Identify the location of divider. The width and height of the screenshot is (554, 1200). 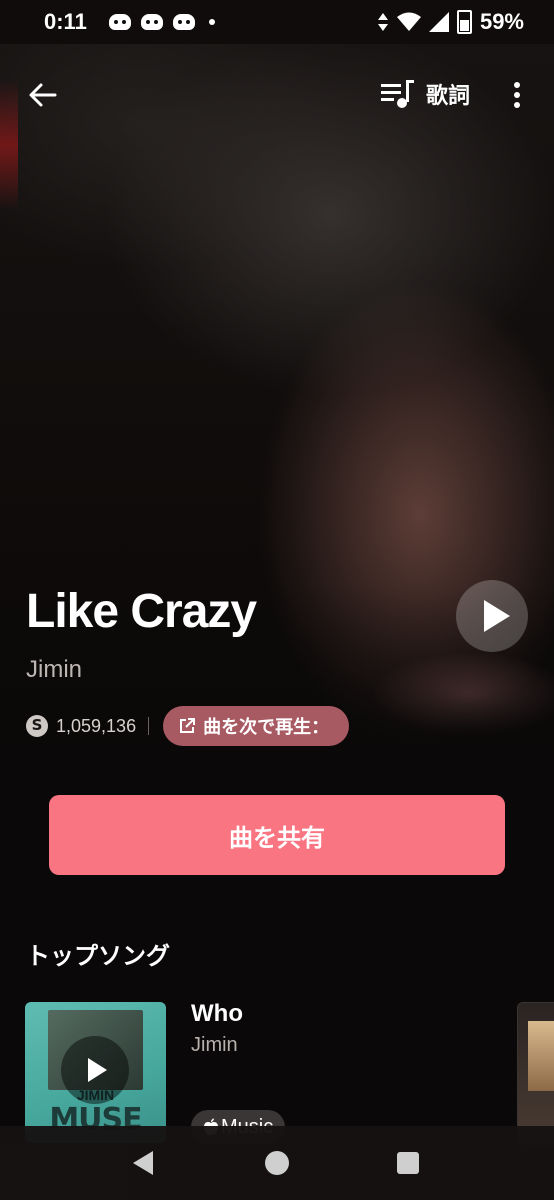
(149, 726).